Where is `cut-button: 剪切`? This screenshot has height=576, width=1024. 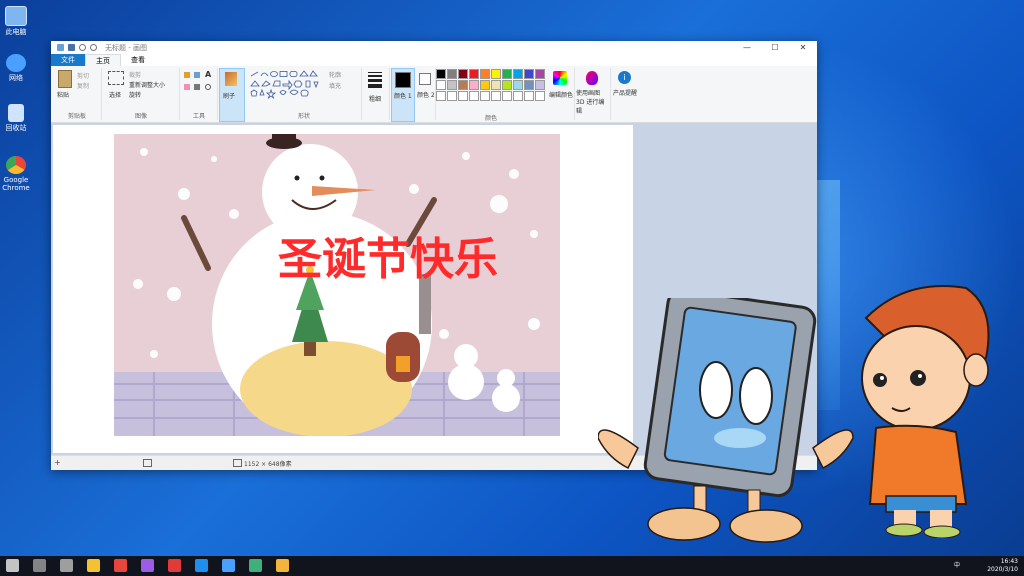
cut-button: 剪切 is located at coordinates (83, 75).